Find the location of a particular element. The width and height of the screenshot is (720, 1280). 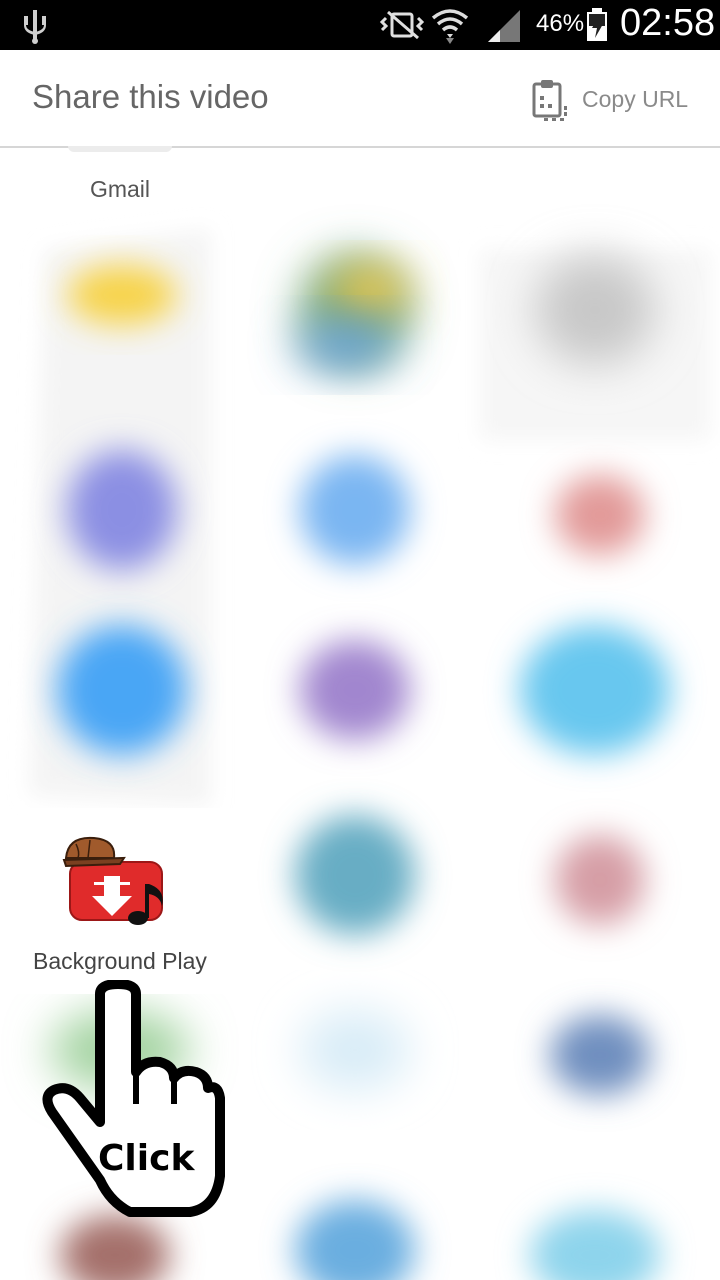

battery-charging-icon is located at coordinates (597, 24).